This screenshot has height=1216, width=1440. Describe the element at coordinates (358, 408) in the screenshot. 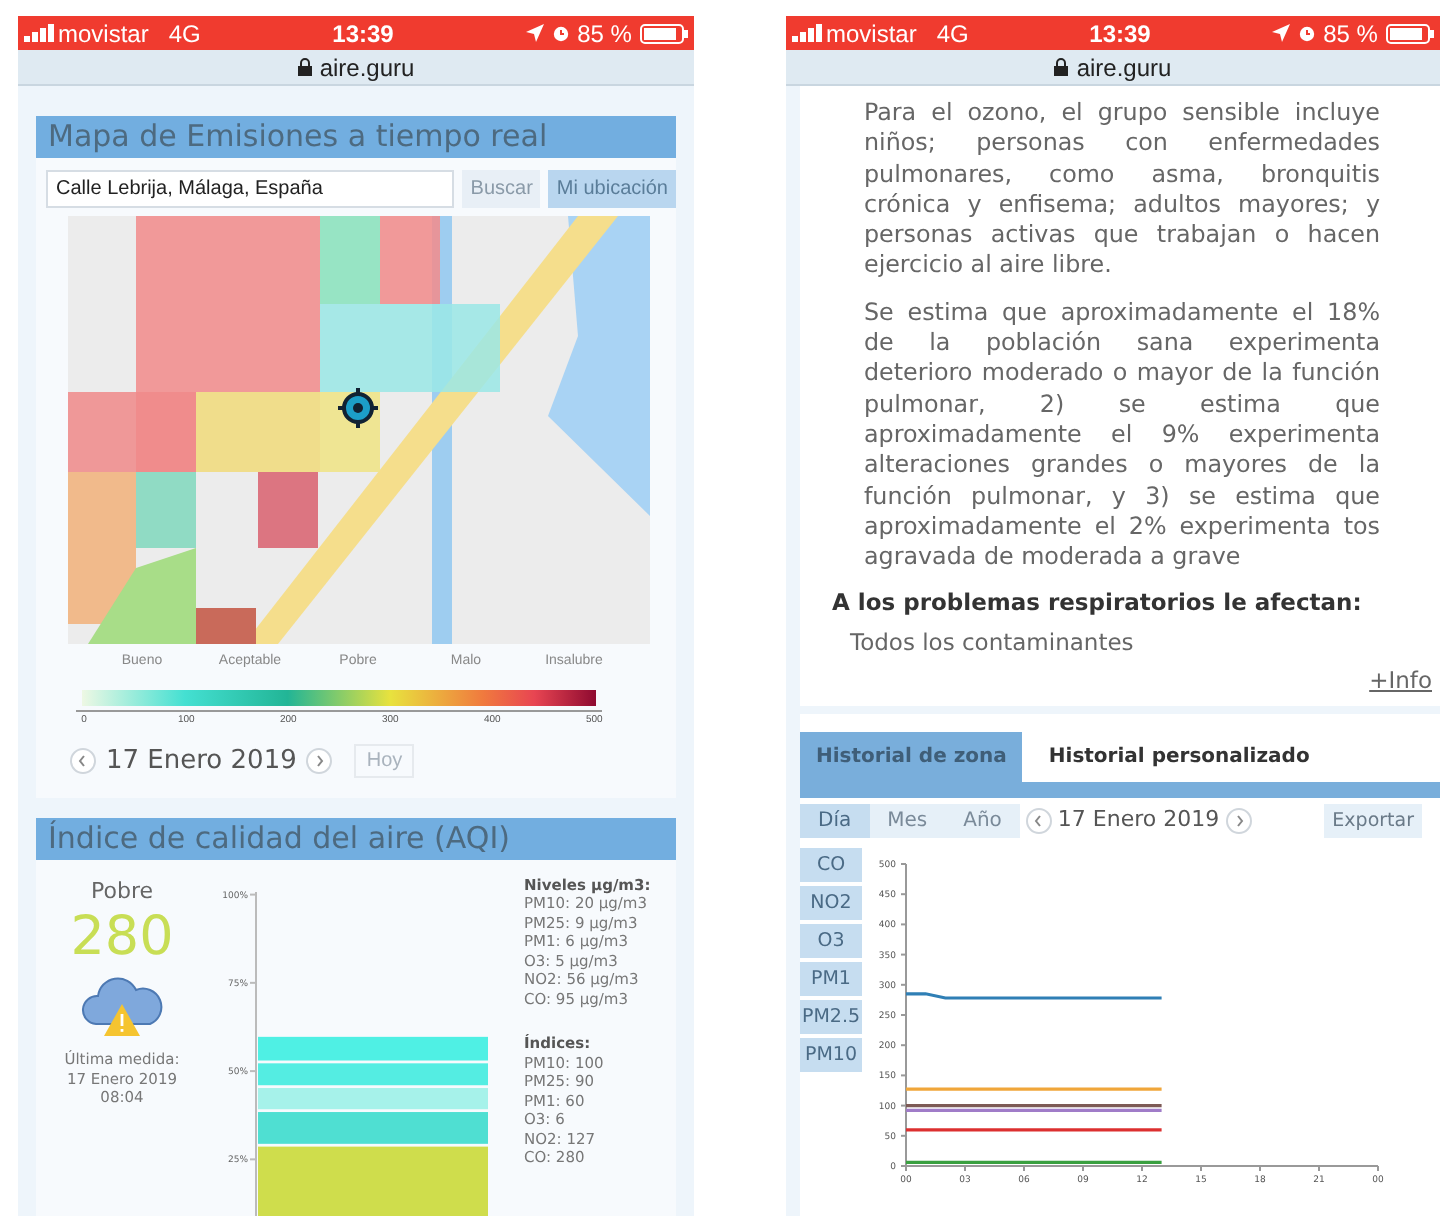

I see `crosshair-icon` at that location.